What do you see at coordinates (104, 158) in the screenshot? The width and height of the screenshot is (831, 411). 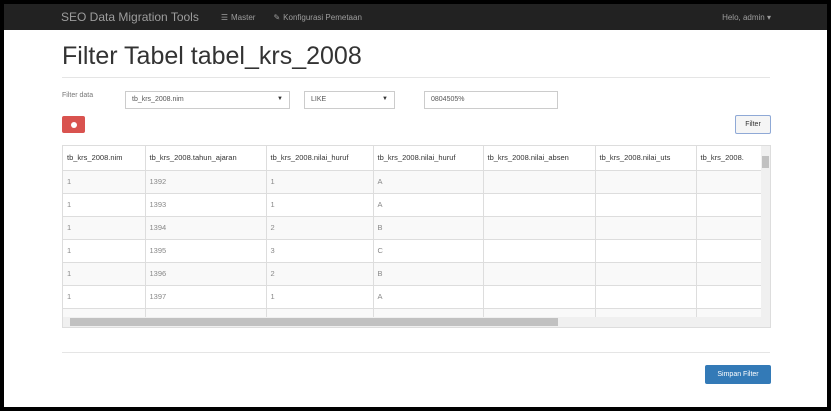 I see `column-header: tb_krs_2008.nim` at bounding box center [104, 158].